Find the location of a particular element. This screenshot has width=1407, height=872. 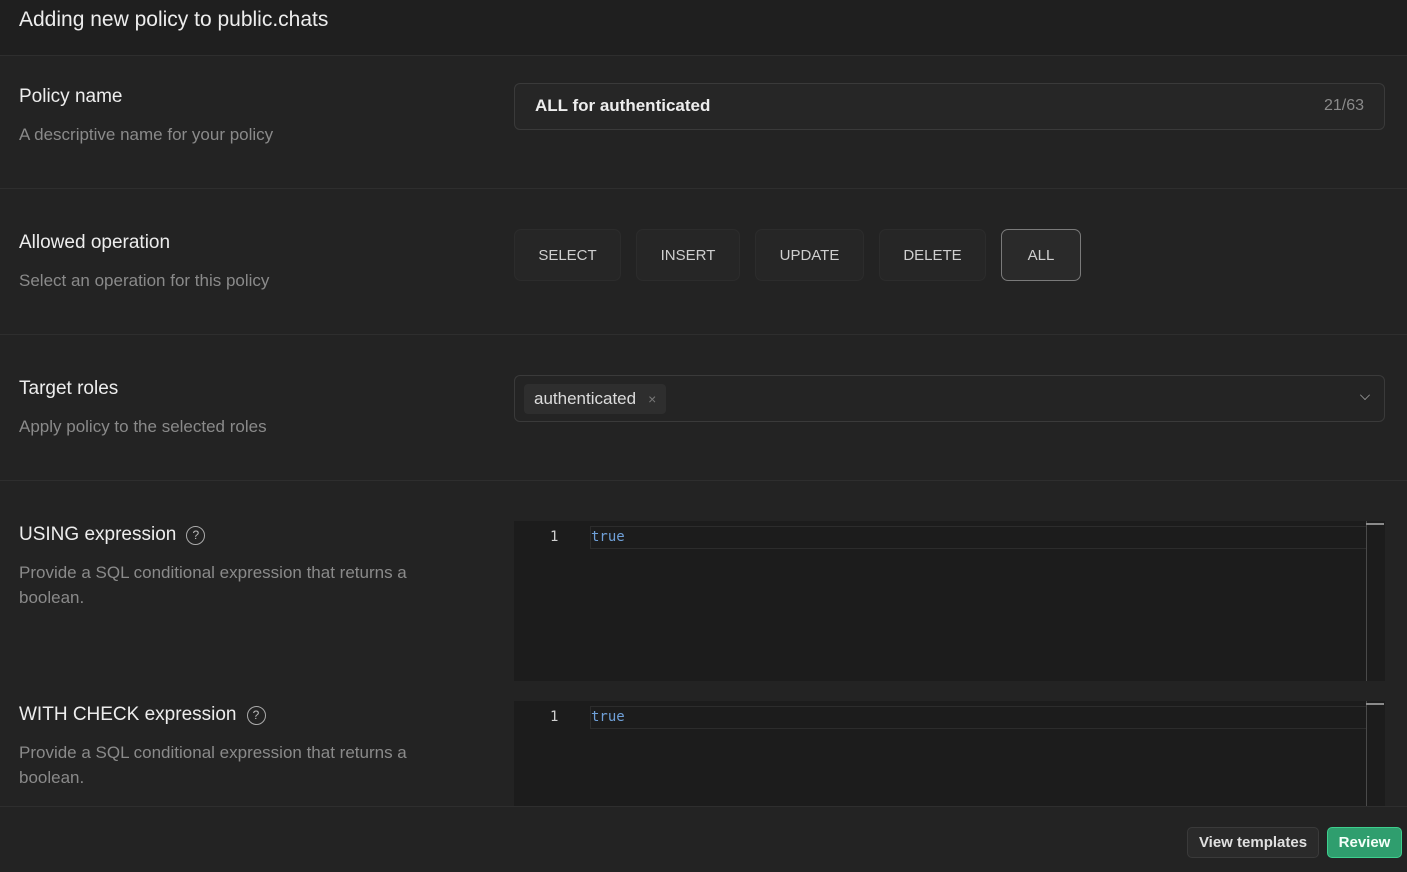

policy-name-label: Policy name is located at coordinates (71, 96).